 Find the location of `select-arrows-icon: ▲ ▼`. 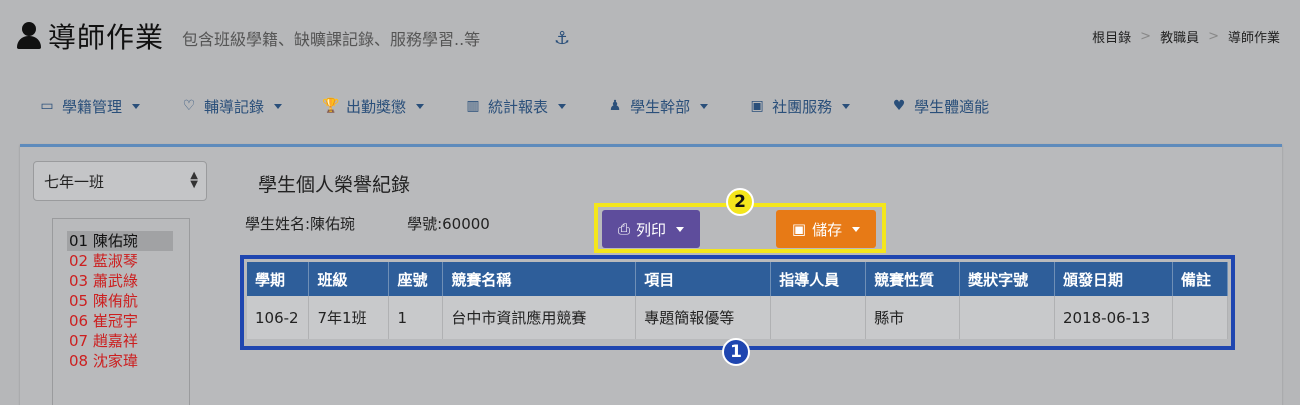

select-arrows-icon: ▲ ▼ is located at coordinates (194, 180).